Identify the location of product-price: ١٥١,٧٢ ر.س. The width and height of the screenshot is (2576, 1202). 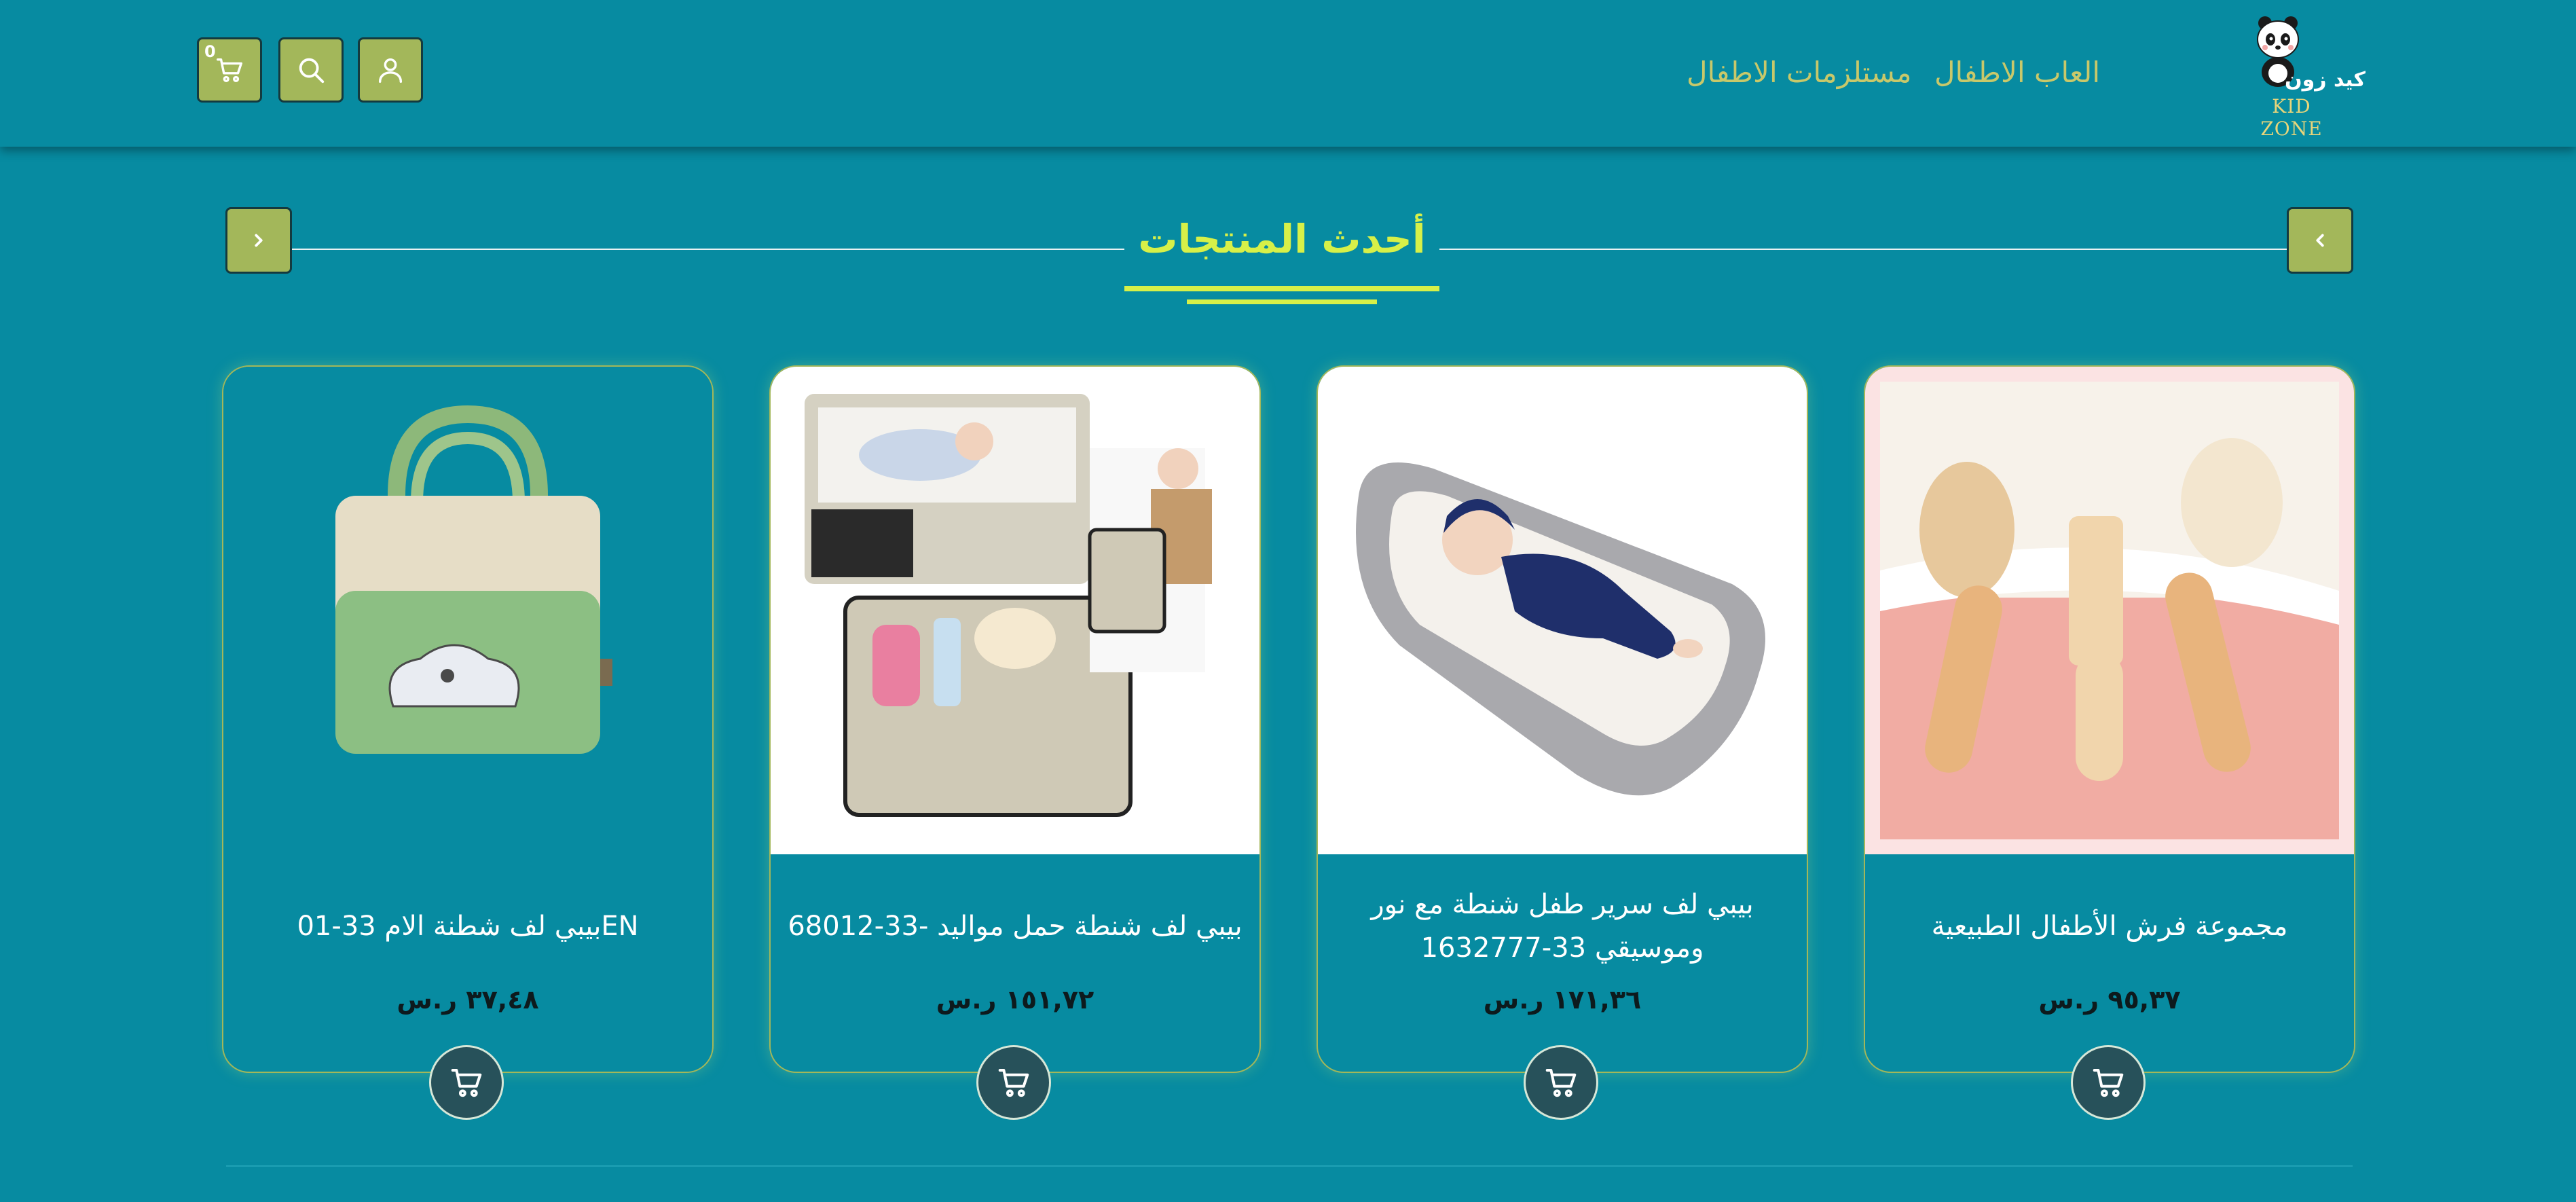
(1015, 1000).